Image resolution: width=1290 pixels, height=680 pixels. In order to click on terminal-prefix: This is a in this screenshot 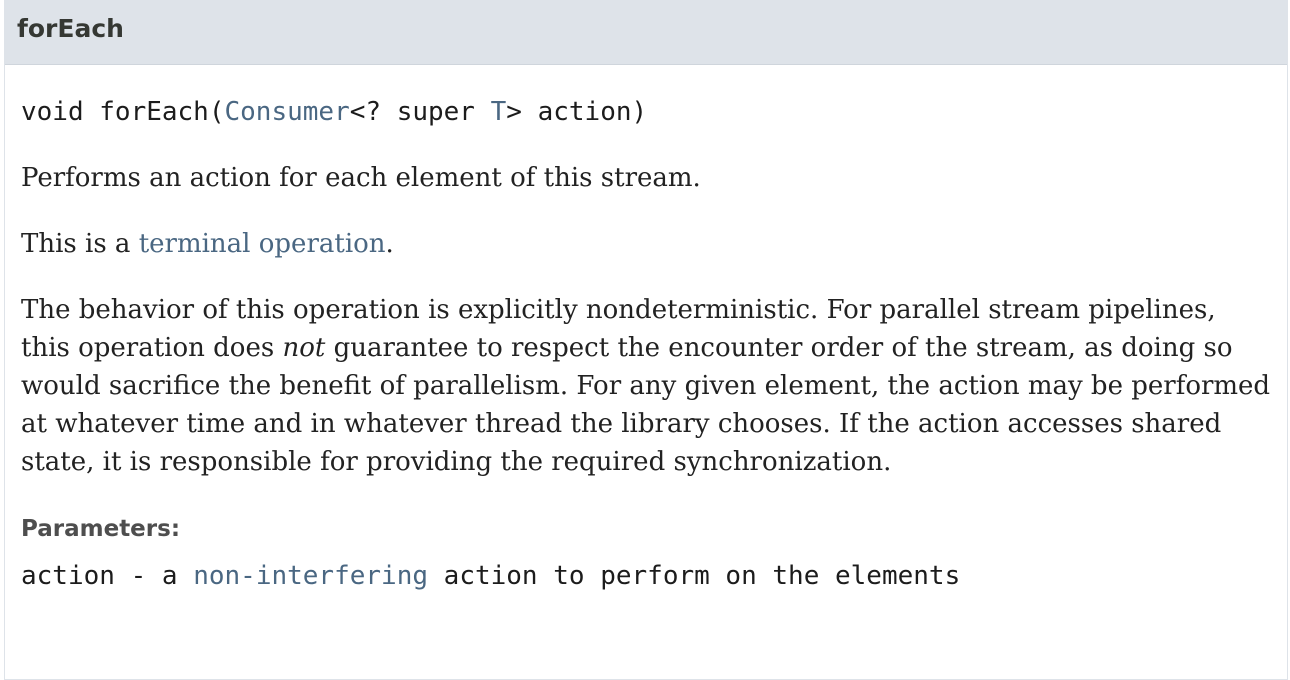, I will do `click(80, 244)`.